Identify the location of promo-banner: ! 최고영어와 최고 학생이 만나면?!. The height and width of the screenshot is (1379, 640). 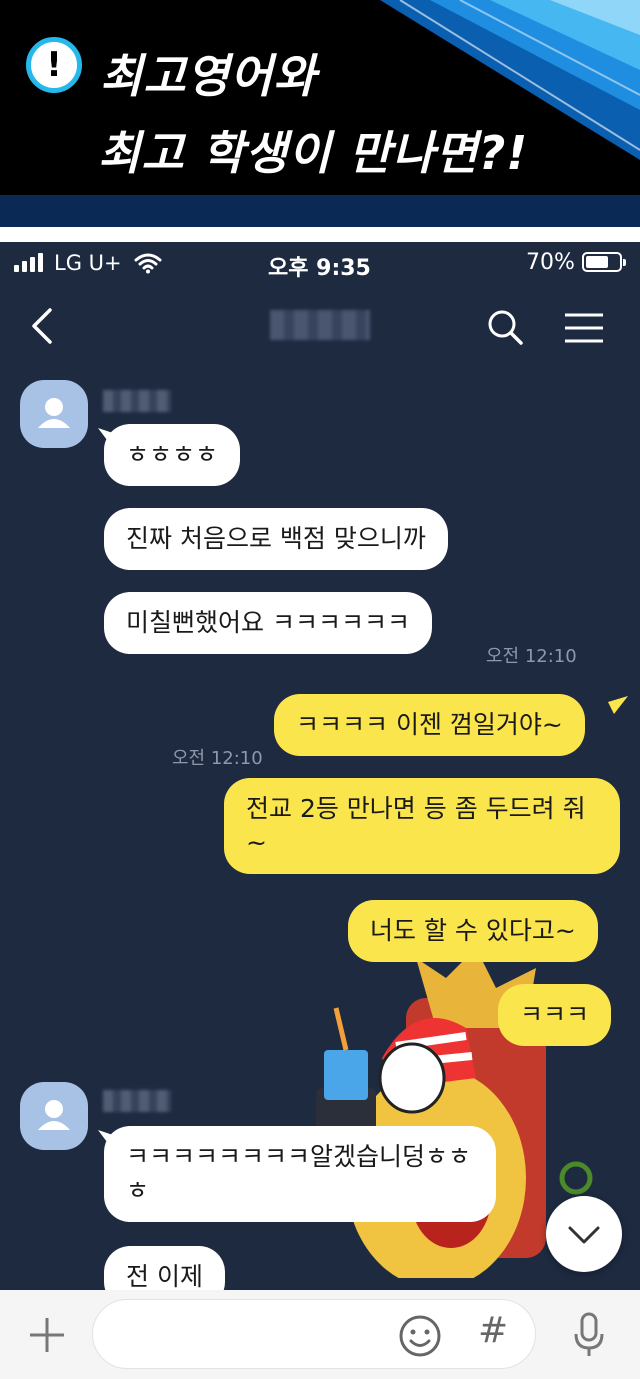
(320, 97).